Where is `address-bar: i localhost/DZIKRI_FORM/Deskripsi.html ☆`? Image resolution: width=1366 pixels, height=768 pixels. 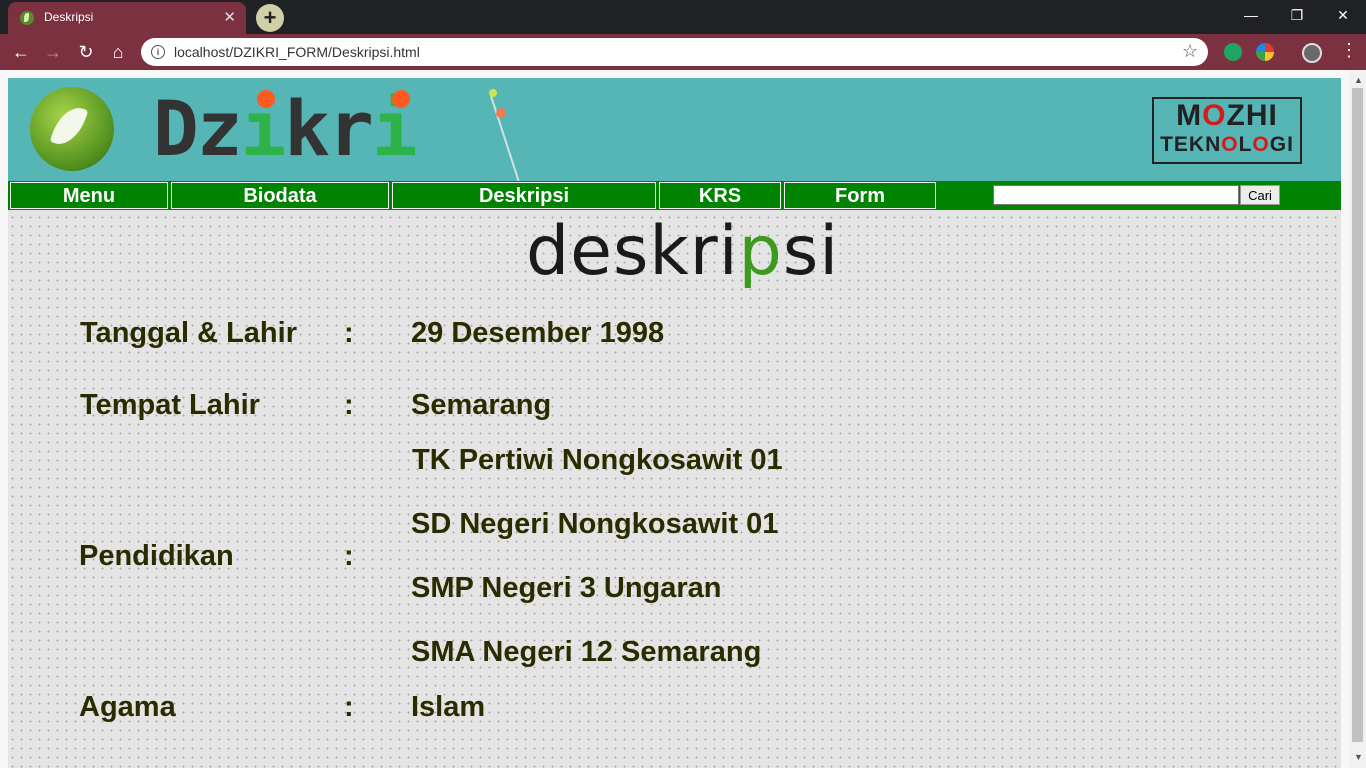
address-bar: i localhost/DZIKRI_FORM/Deskripsi.html ☆ is located at coordinates (674, 52).